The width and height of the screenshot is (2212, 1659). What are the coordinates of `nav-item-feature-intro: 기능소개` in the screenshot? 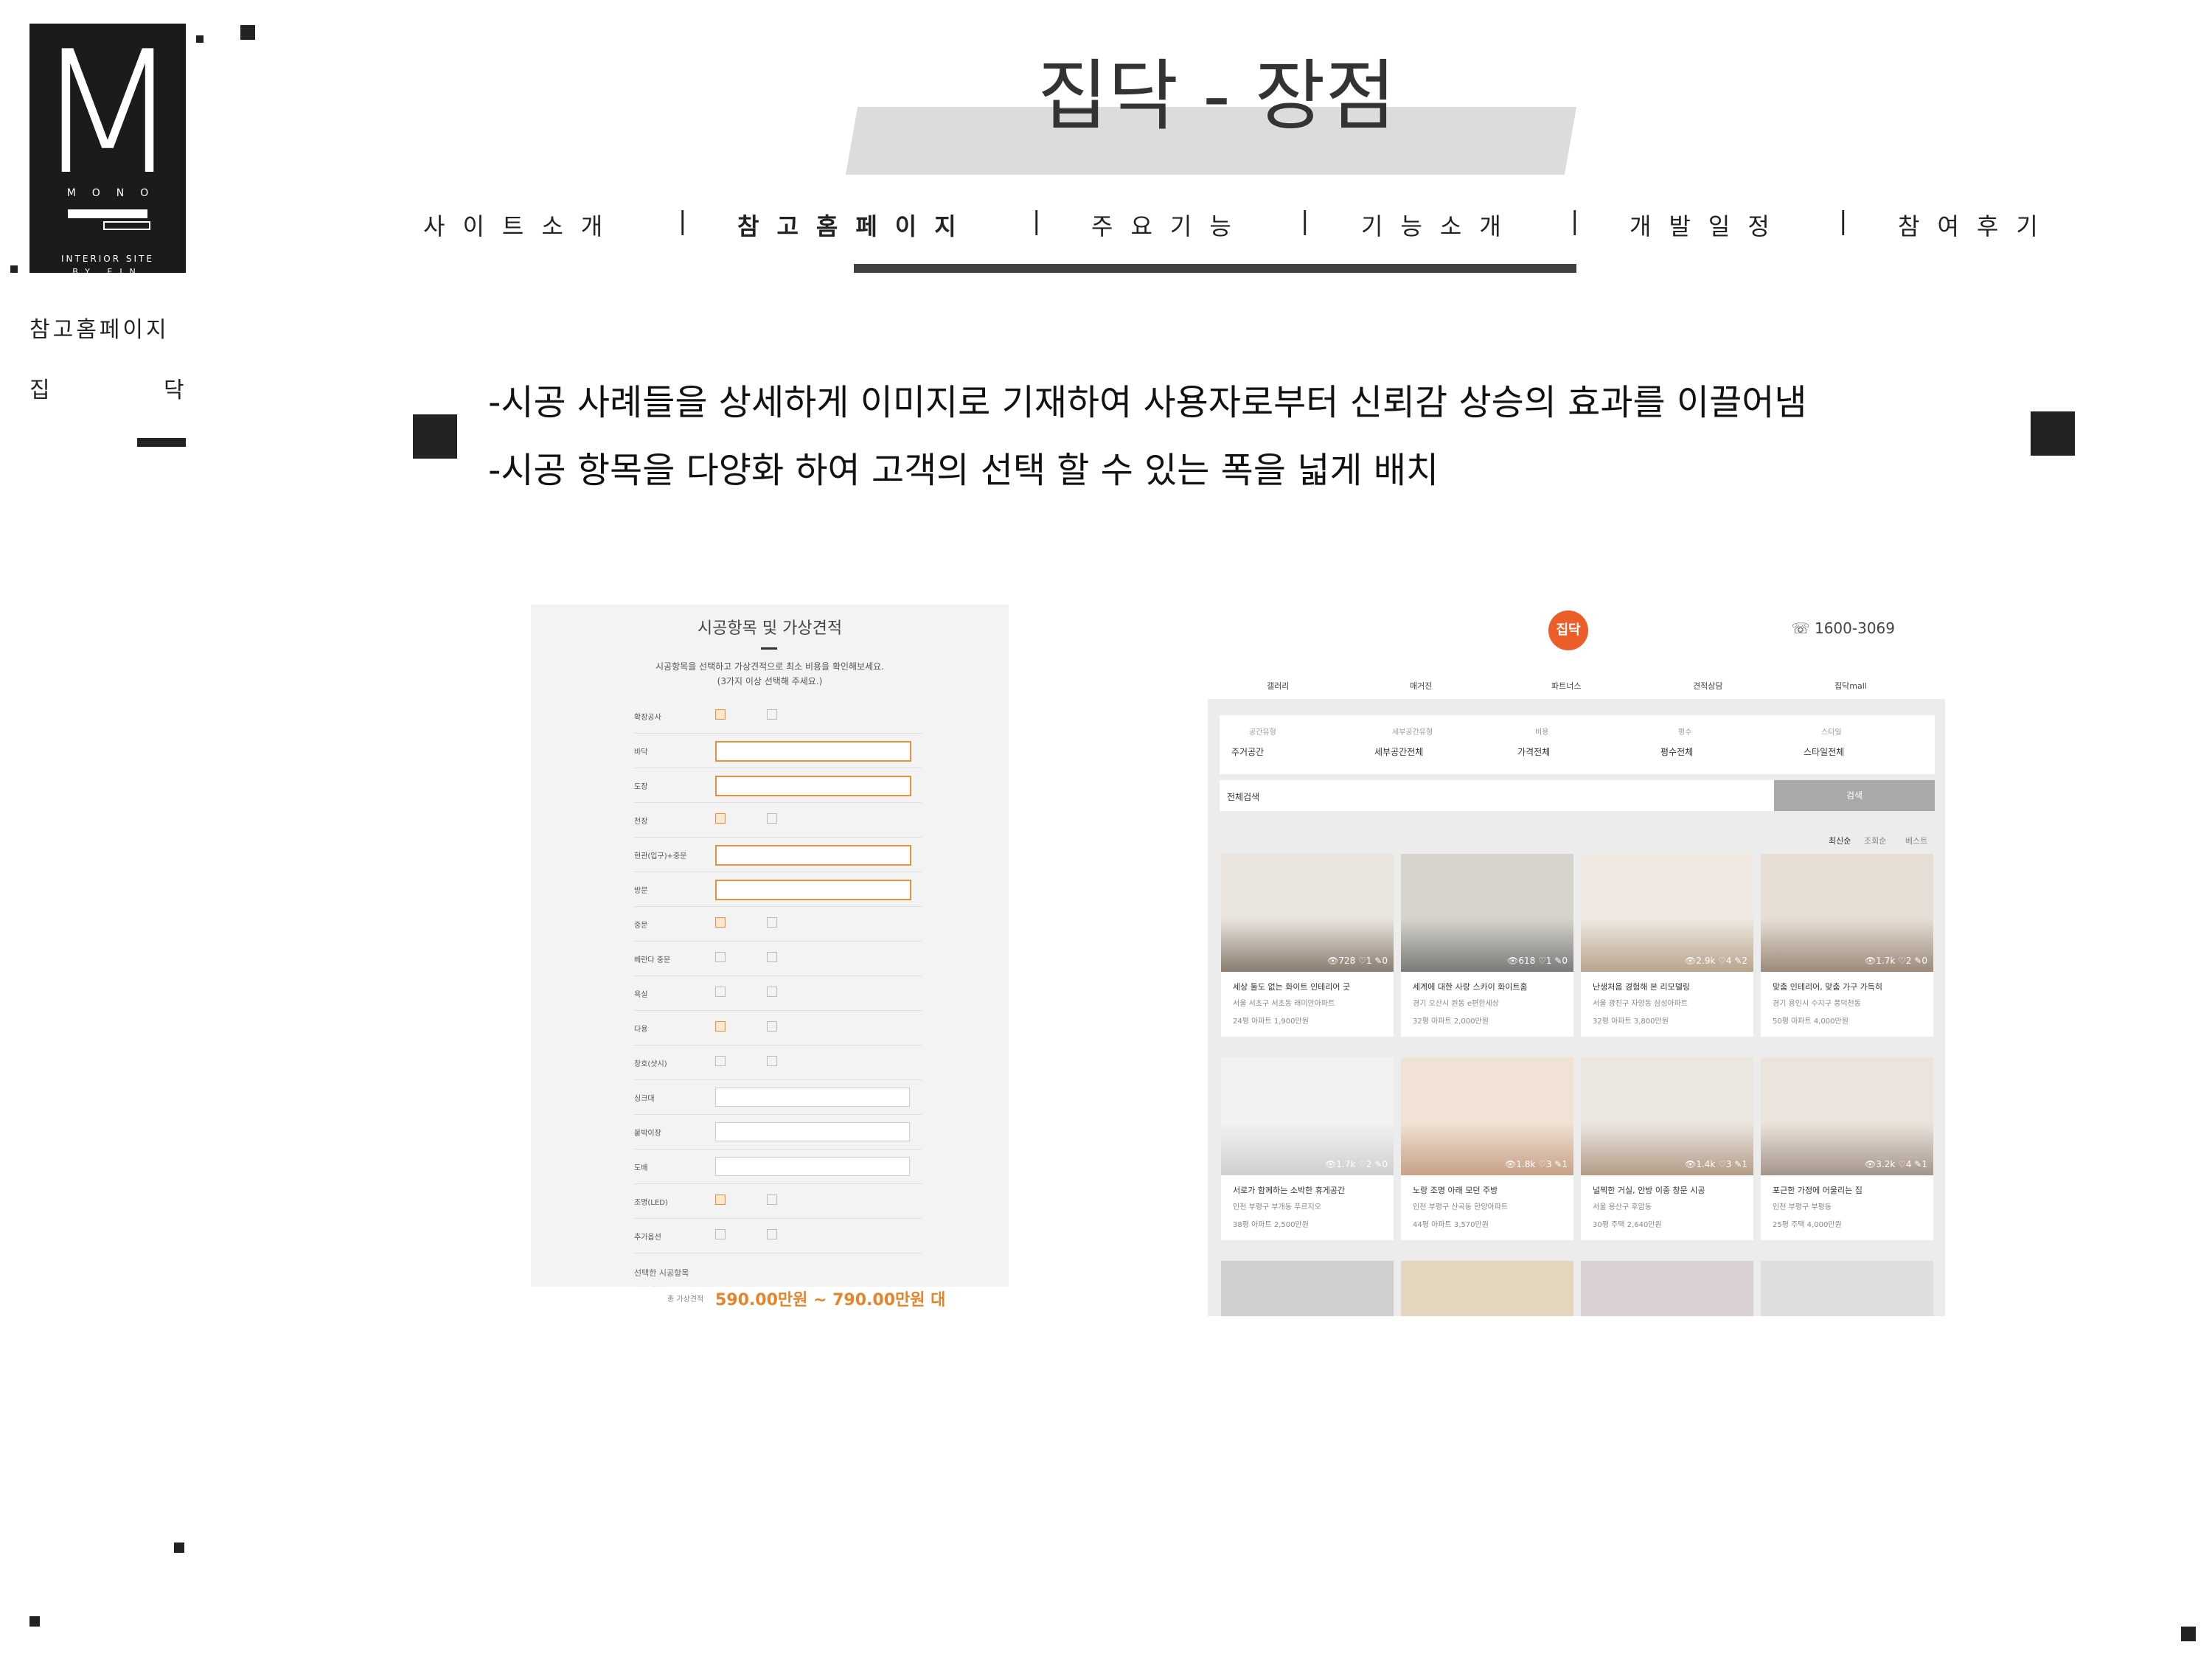 It's located at (1440, 225).